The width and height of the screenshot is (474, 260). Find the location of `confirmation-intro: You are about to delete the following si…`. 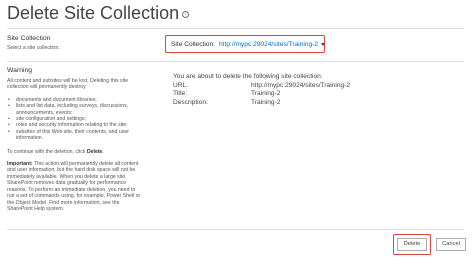

confirmation-intro: You are about to delete the following si… is located at coordinates (248, 76).